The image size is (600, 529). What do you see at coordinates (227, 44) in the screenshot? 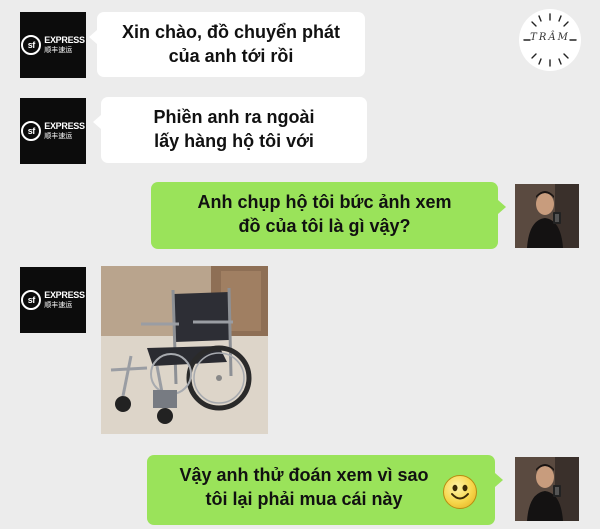
I see `message-bubble-incoming: Xin chào, đồ chuyển phát của anh tới rồi` at bounding box center [227, 44].